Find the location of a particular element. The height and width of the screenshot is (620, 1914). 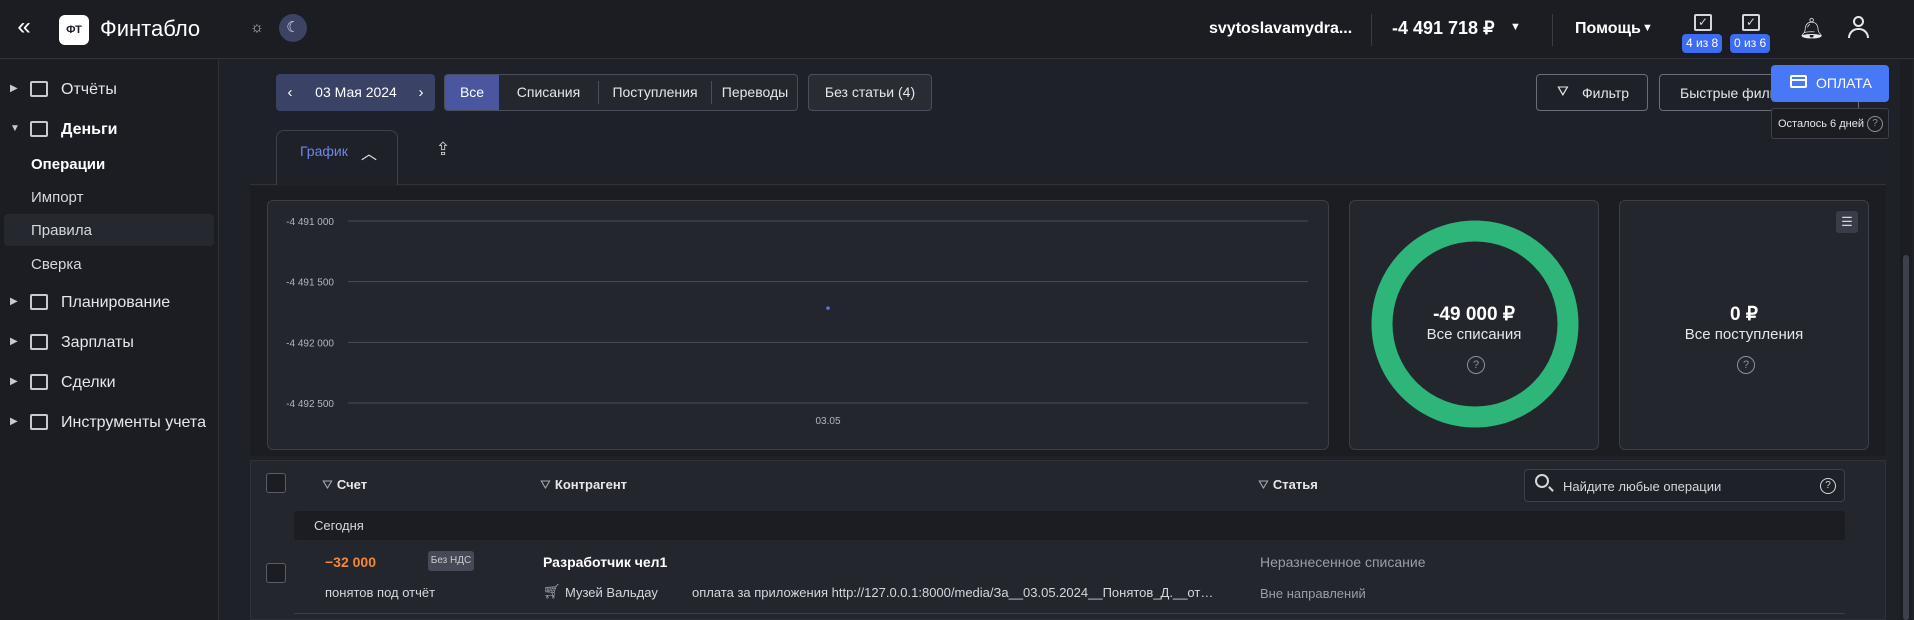

tasks-button: ✓ 4 из 8 is located at coordinates (1704, 33).